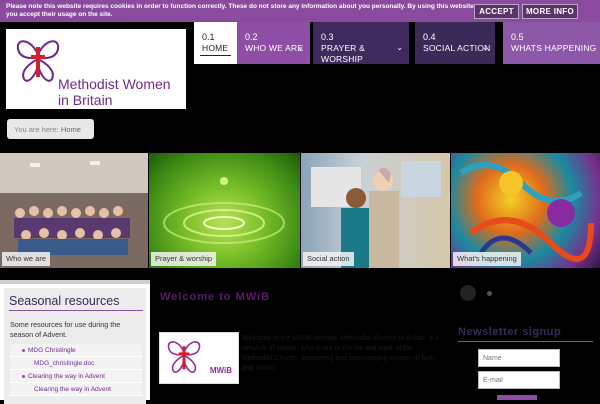 The width and height of the screenshot is (600, 404). Describe the element at coordinates (489, 293) in the screenshot. I see `social-icon-small` at that location.